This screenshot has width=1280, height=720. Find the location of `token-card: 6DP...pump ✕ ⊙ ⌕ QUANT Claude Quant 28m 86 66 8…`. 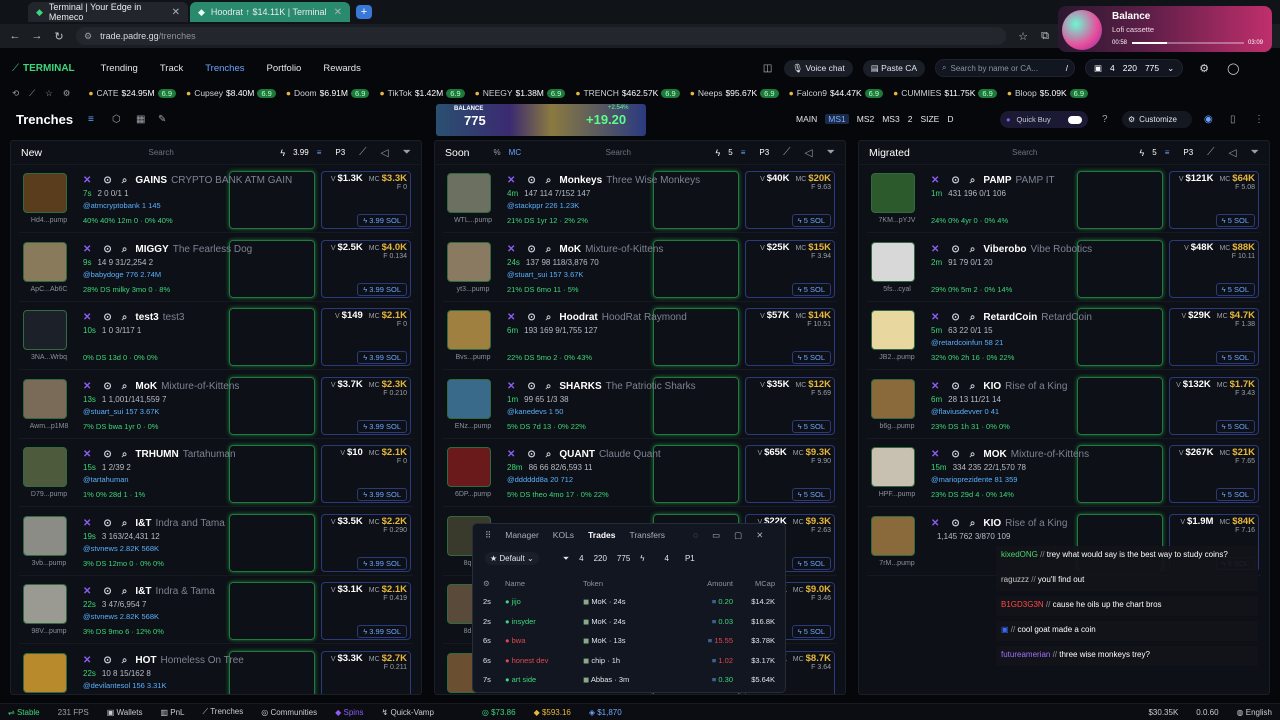

token-card: 6DP...pump ✕ ⊙ ⌕ QUANT Claude Quant 28m 86 66 8… is located at coordinates (640, 475).